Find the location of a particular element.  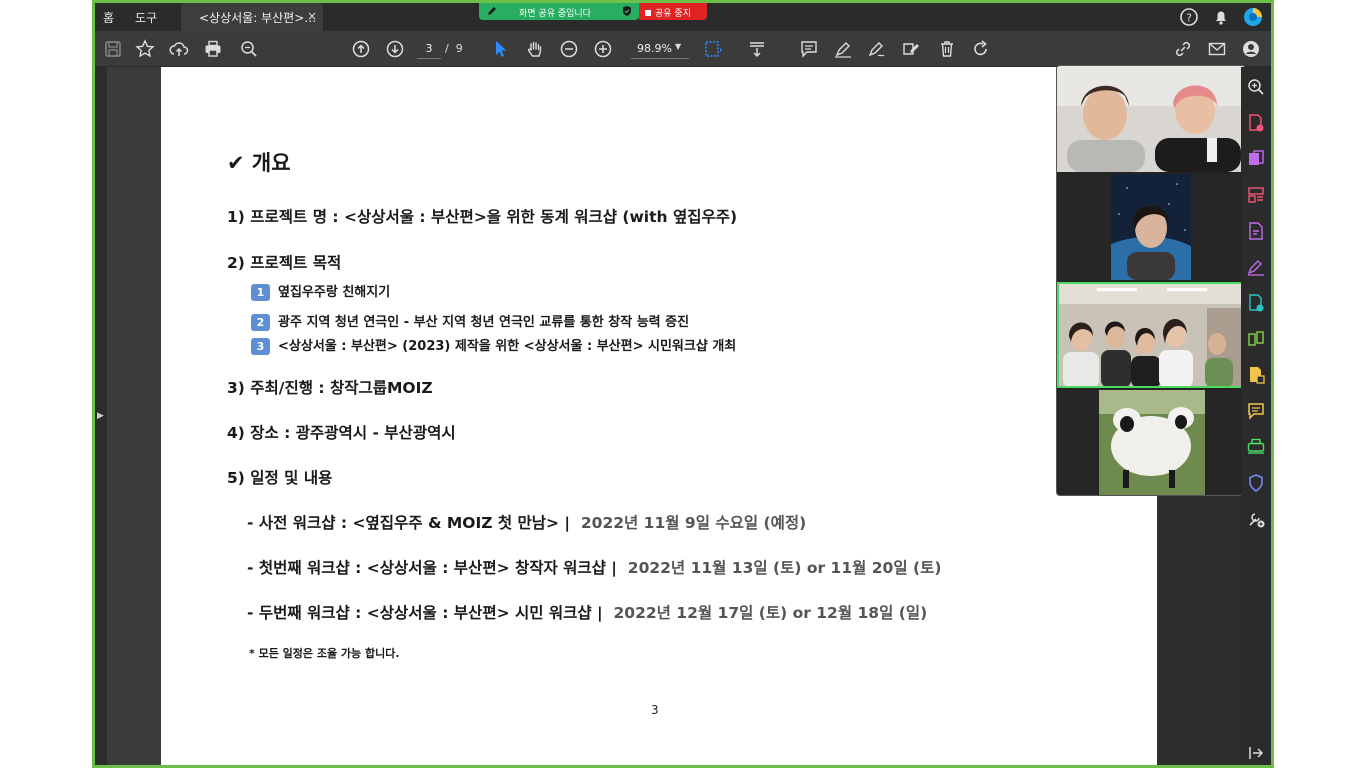

protect-shield-icon is located at coordinates (1256, 483).